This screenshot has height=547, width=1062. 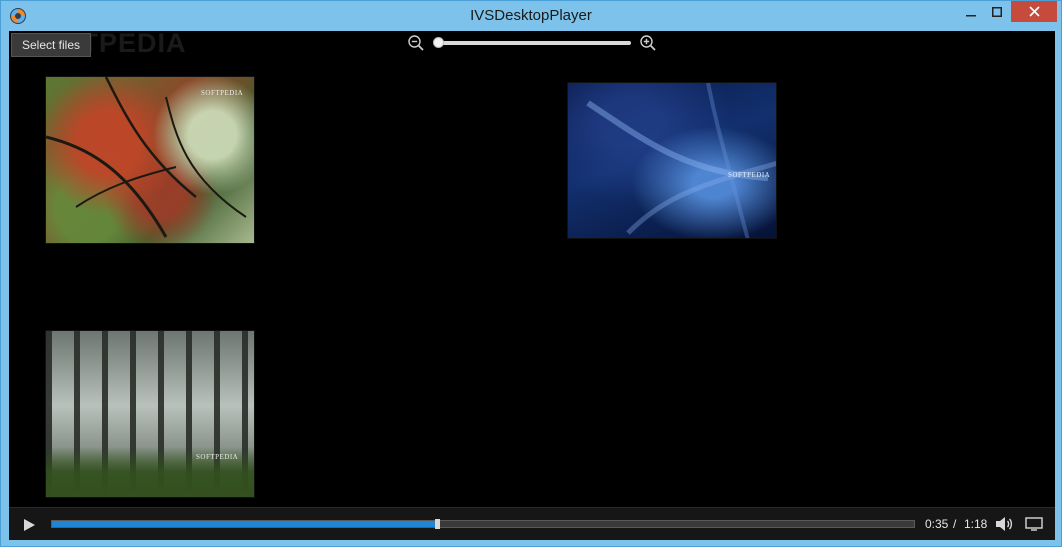 What do you see at coordinates (1004, 524) in the screenshot?
I see `volume-icon` at bounding box center [1004, 524].